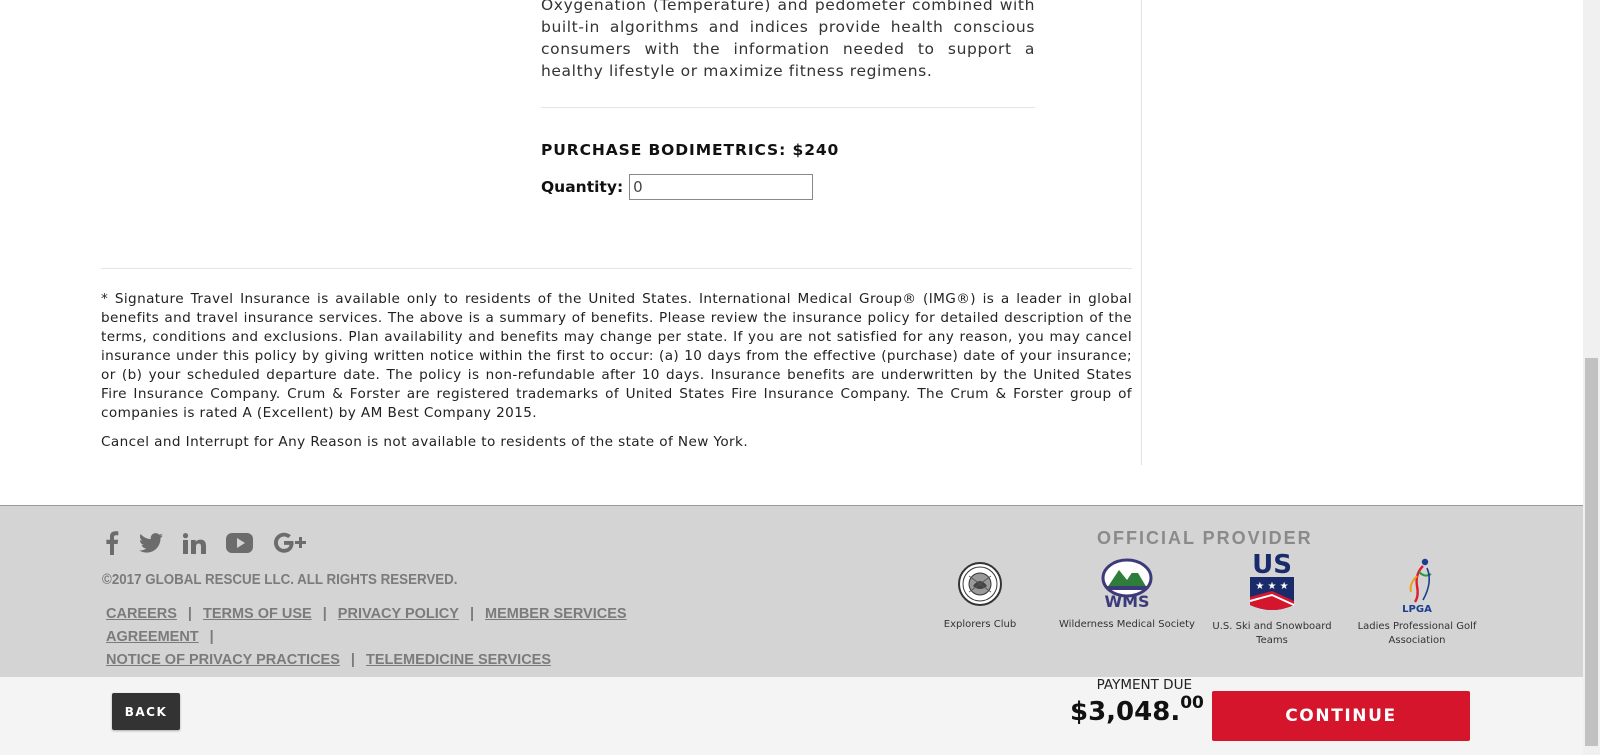  Describe the element at coordinates (112, 543) in the screenshot. I see `facebook-icon` at that location.